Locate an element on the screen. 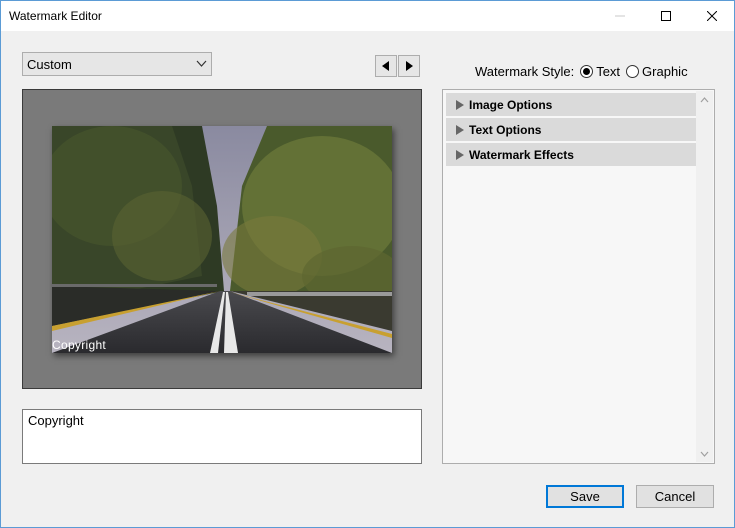 The height and width of the screenshot is (528, 735). section-image-options: Image Options is located at coordinates (571, 104).